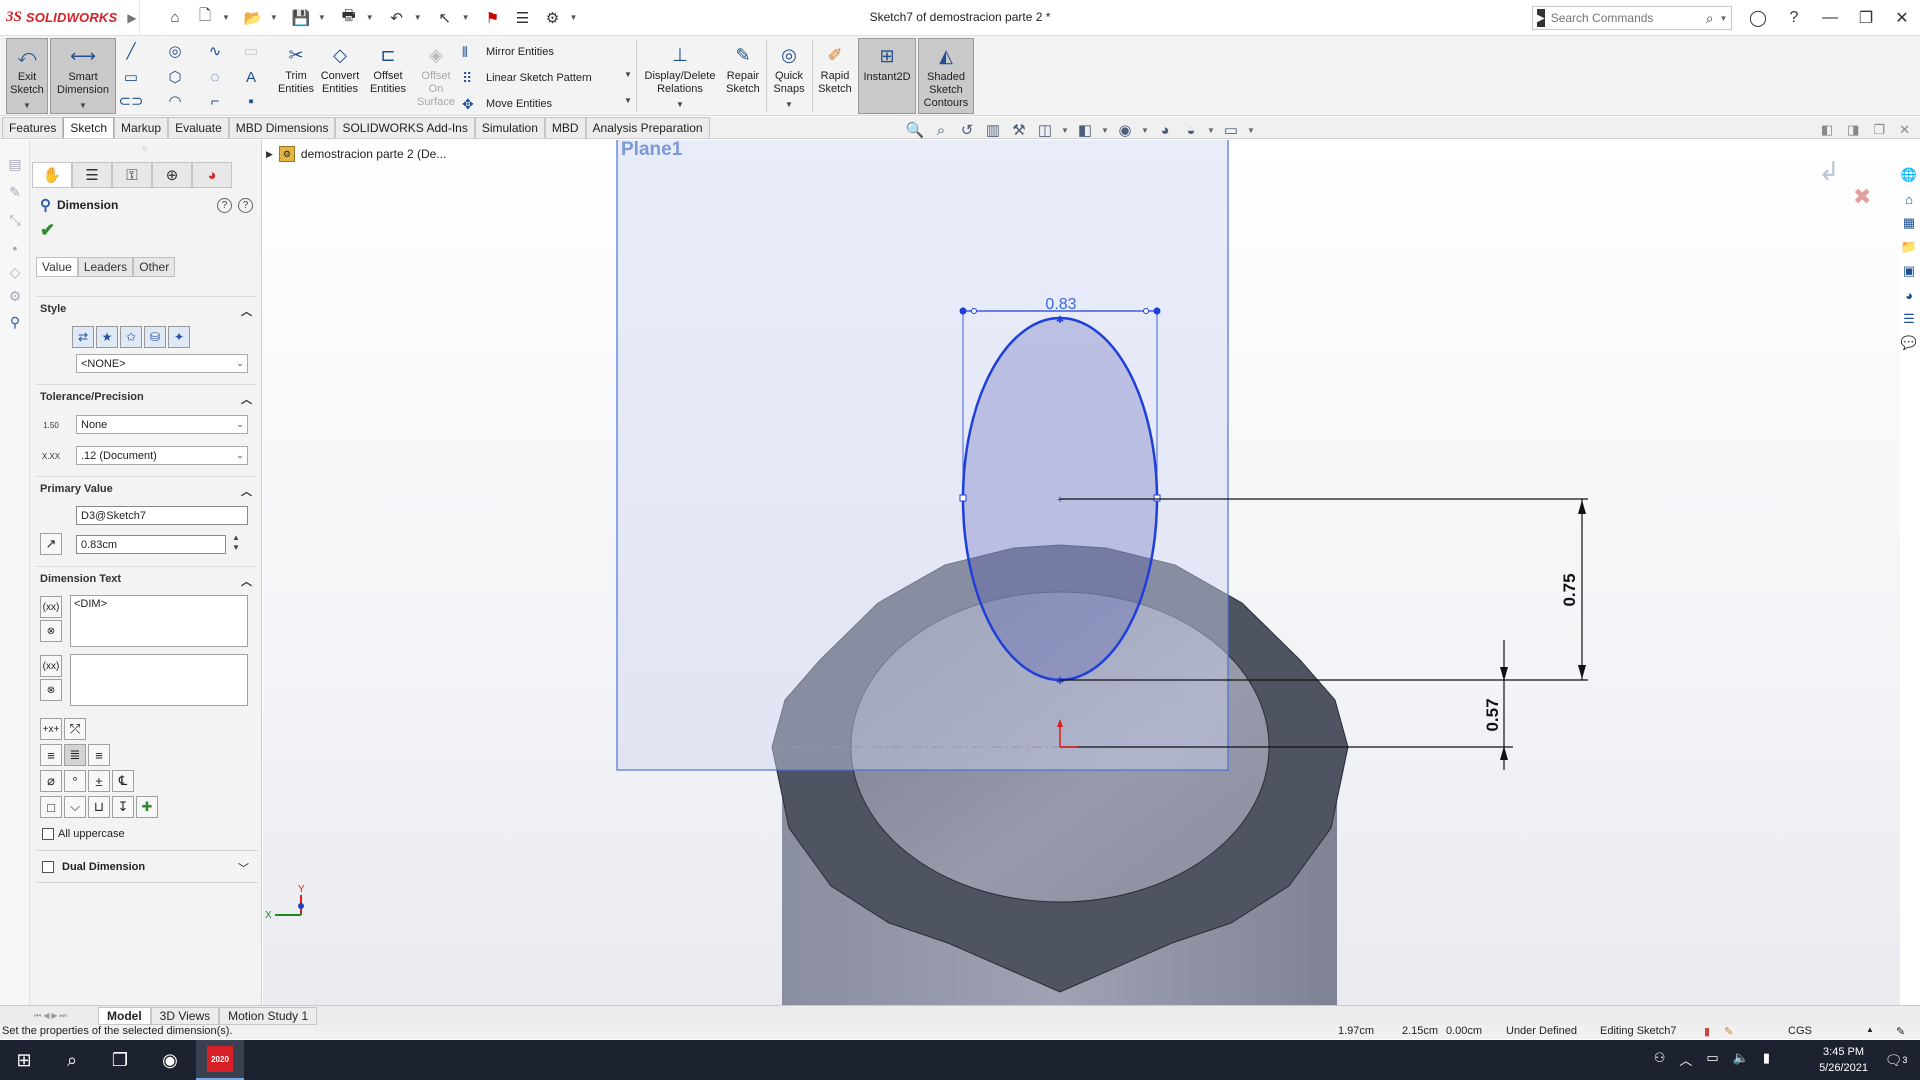  Describe the element at coordinates (1843, 1060) in the screenshot. I see `clock: 3:45 PM 5/26/2021` at that location.